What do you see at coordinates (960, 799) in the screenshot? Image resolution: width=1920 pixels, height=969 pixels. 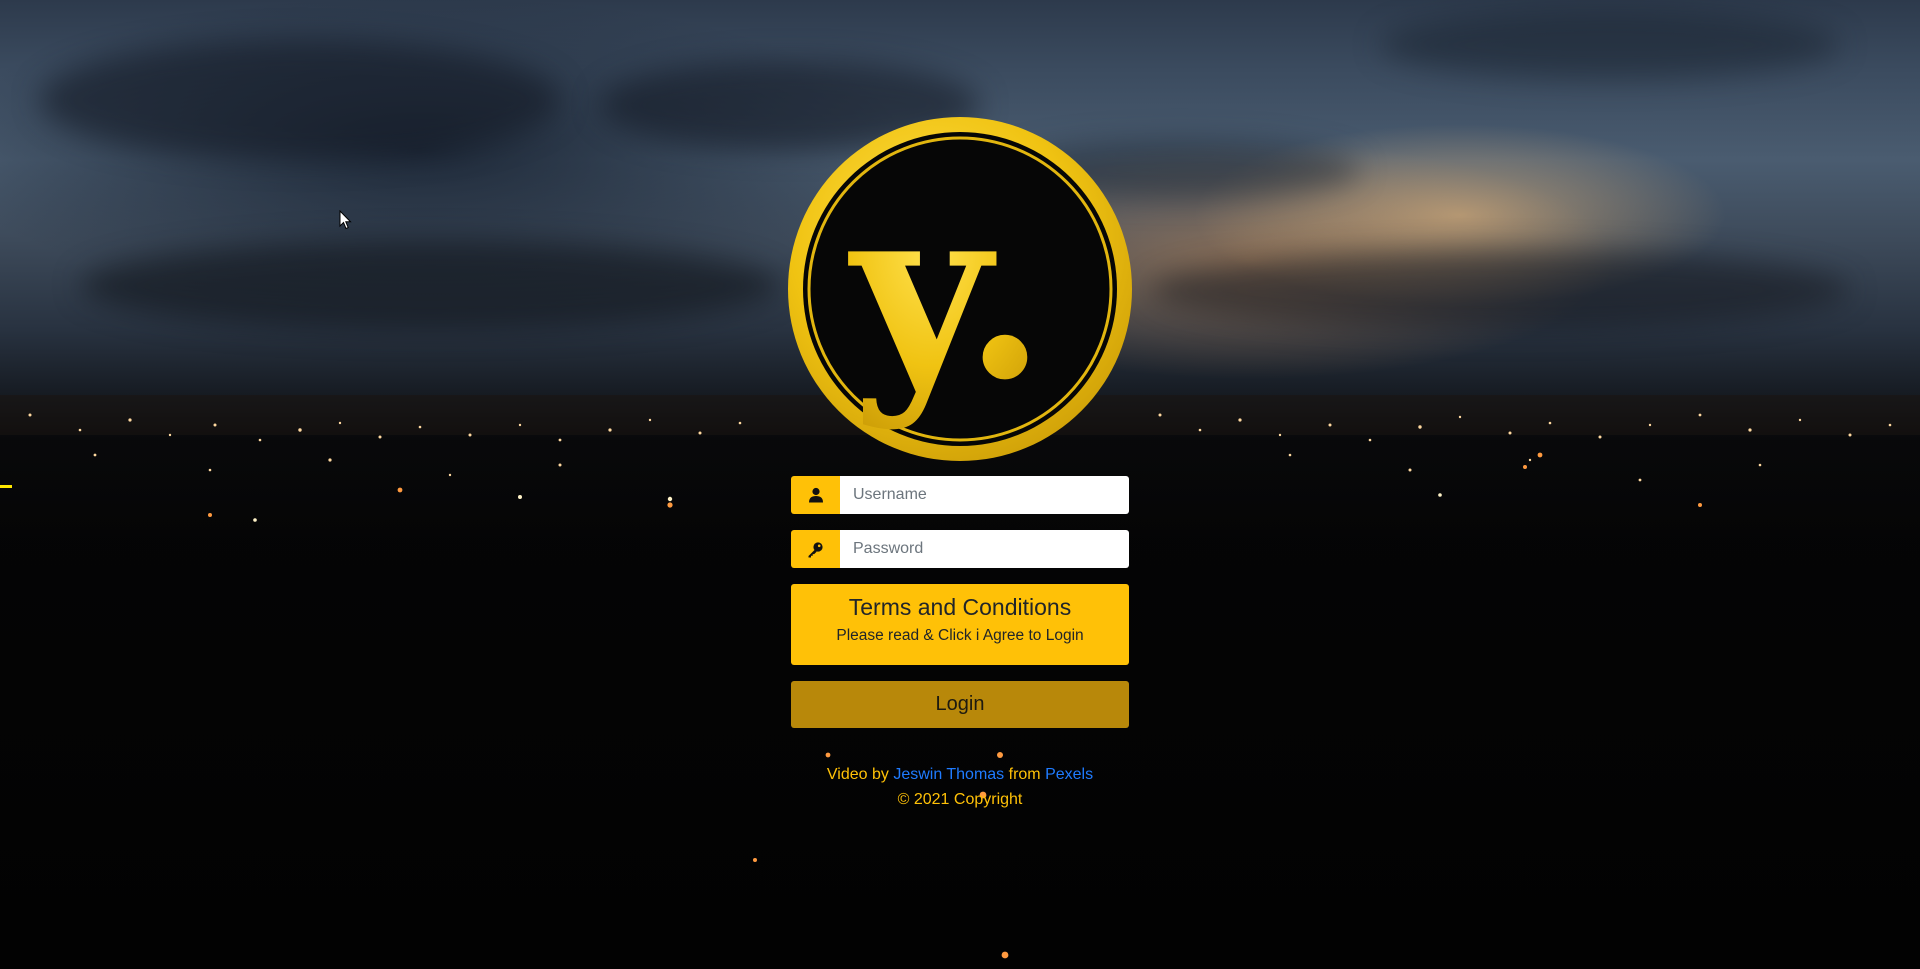 I see `copyright-text: © 2021 Copyright` at bounding box center [960, 799].